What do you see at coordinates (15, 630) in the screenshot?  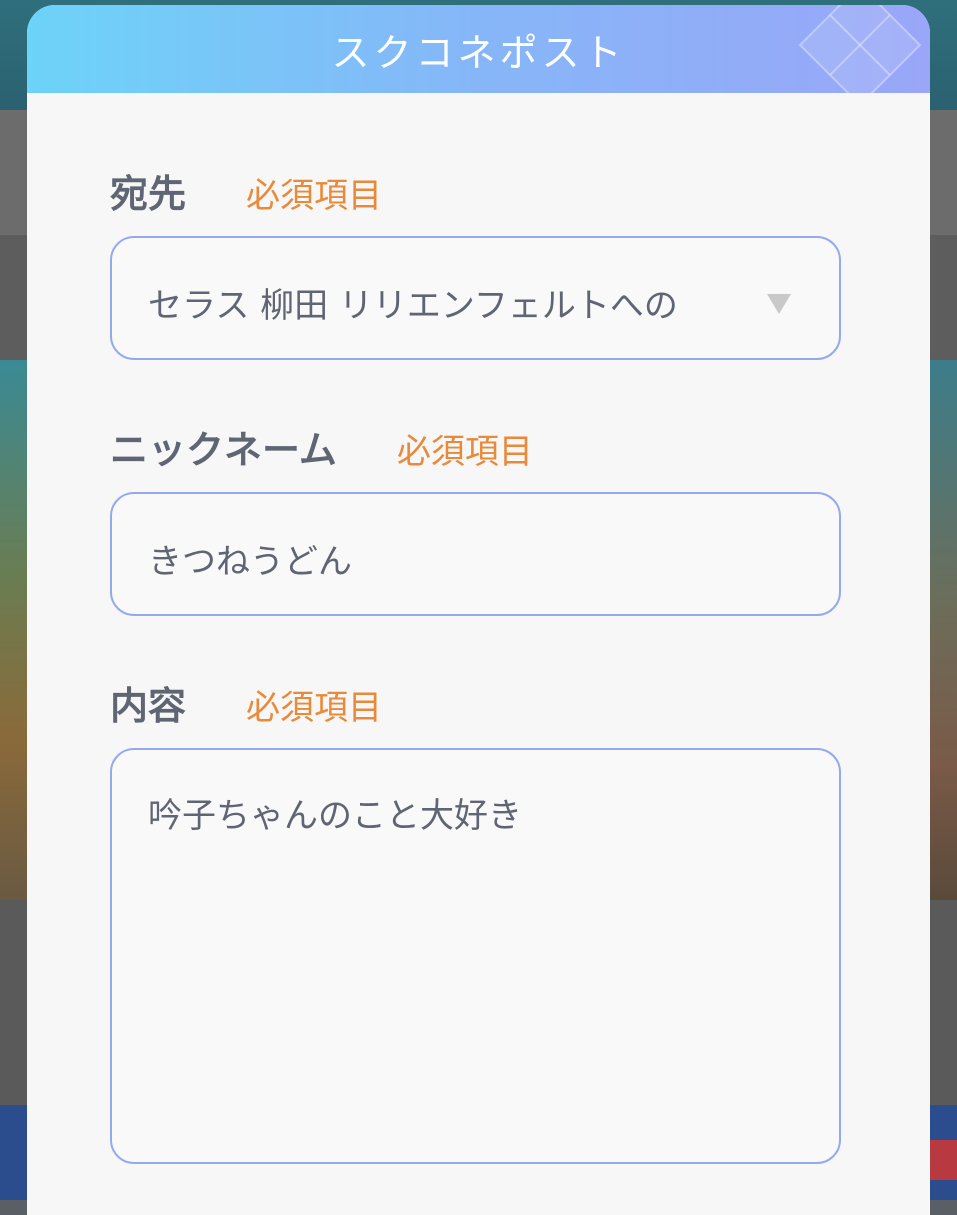 I see `background-artwork-left` at bounding box center [15, 630].